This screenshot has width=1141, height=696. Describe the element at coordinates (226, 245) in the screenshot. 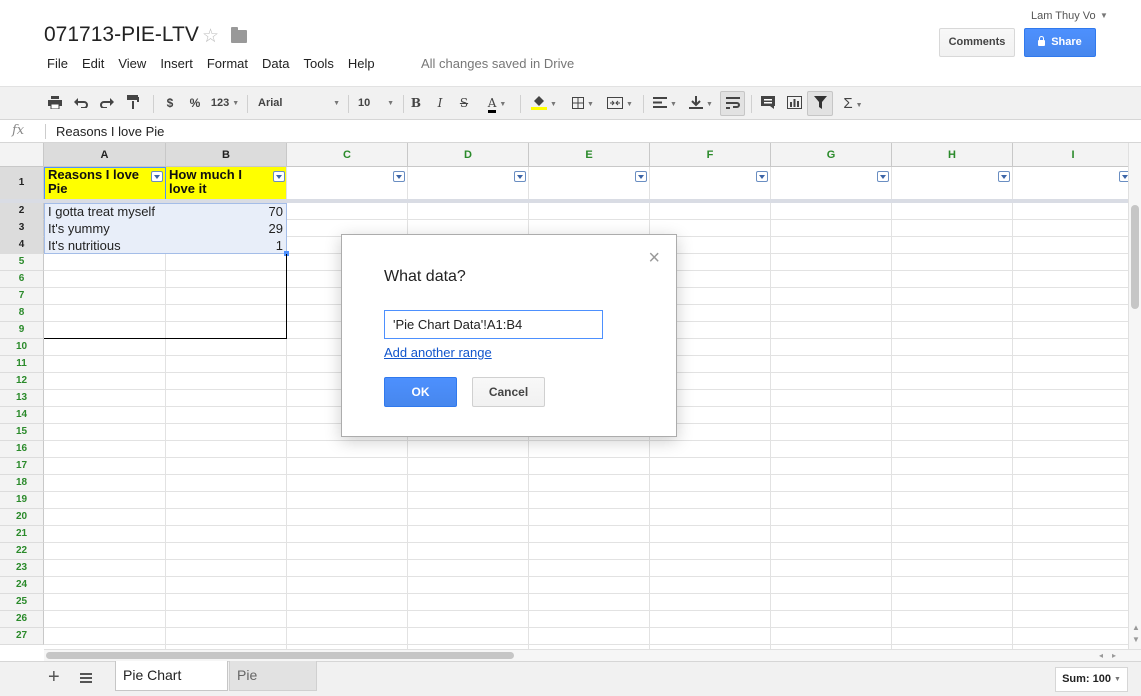

I see `cell-b4: 1` at that location.